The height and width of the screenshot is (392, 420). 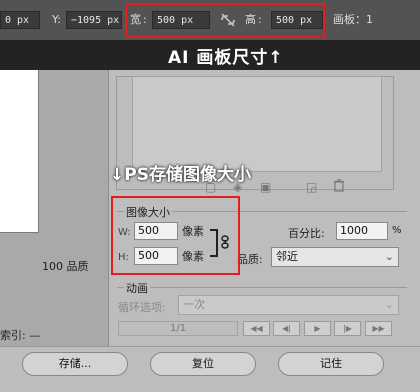 I want to click on play-button: ▶, so click(x=317, y=328).